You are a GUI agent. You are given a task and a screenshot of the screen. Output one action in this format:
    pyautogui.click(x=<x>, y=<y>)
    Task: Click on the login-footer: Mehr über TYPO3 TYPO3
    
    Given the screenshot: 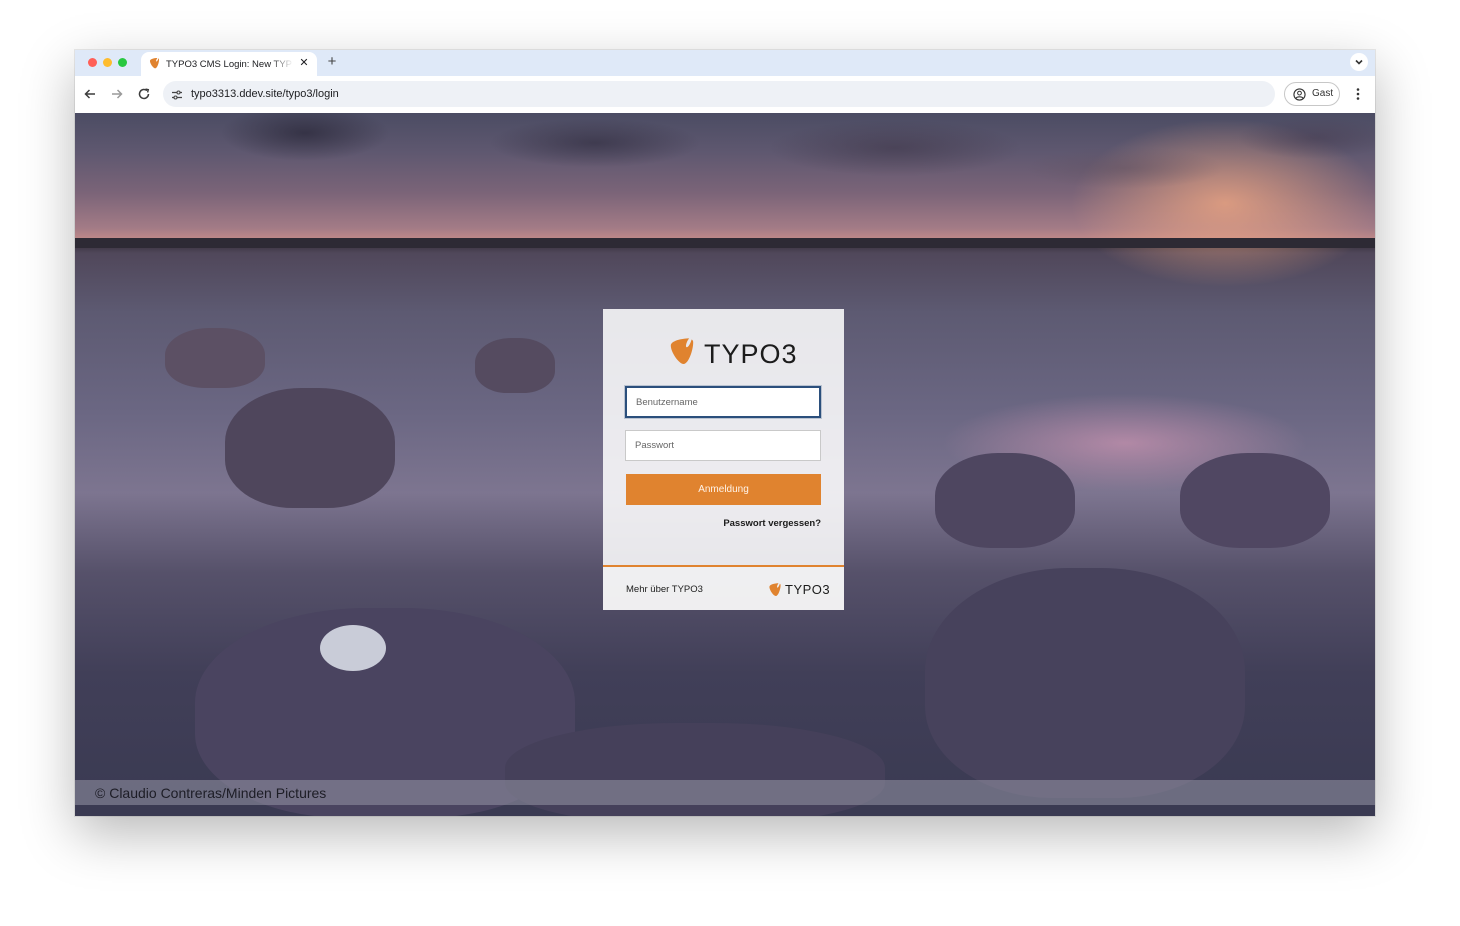 What is the action you would take?
    pyautogui.click(x=723, y=587)
    